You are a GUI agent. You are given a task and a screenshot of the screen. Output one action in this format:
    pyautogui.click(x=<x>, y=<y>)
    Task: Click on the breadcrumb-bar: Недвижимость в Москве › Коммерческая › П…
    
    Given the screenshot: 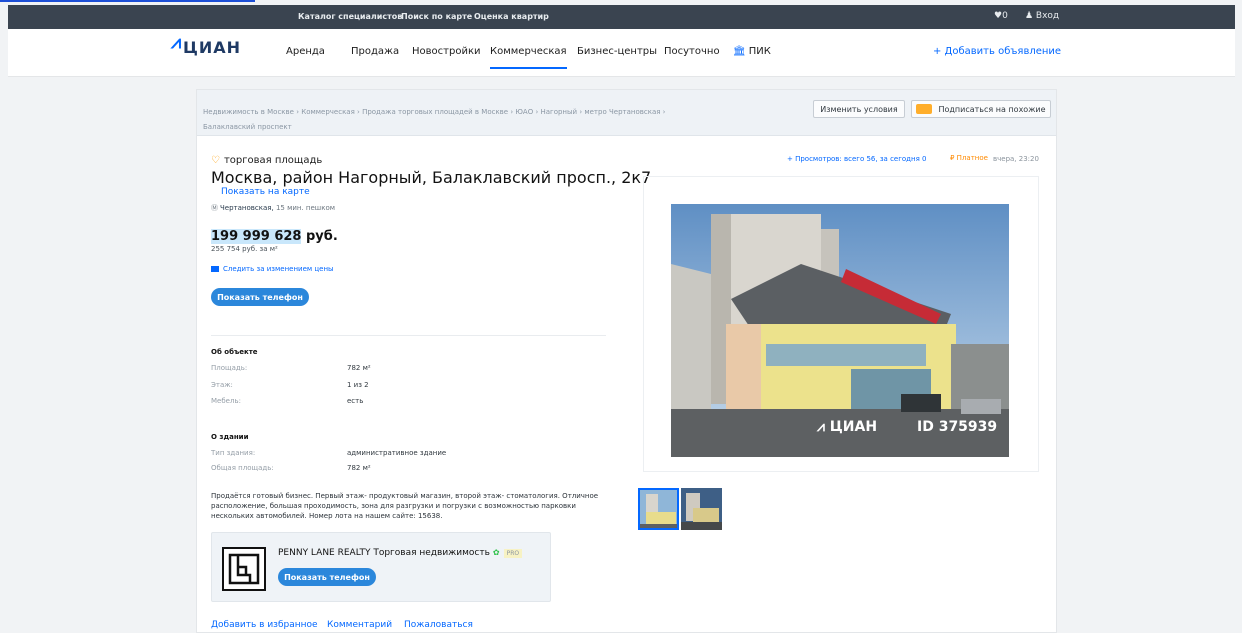 What is the action you would take?
    pyautogui.click(x=626, y=113)
    